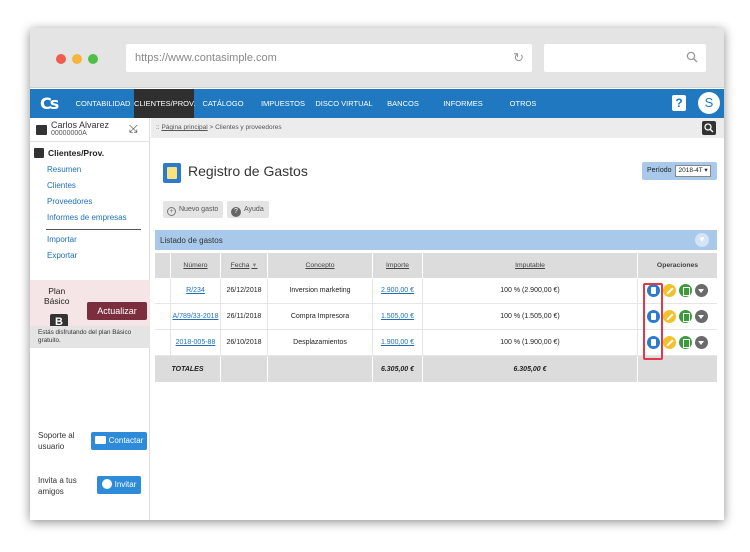 This screenshot has height=552, width=750. I want to click on plan-label-line2: Básico, so click(57, 301).